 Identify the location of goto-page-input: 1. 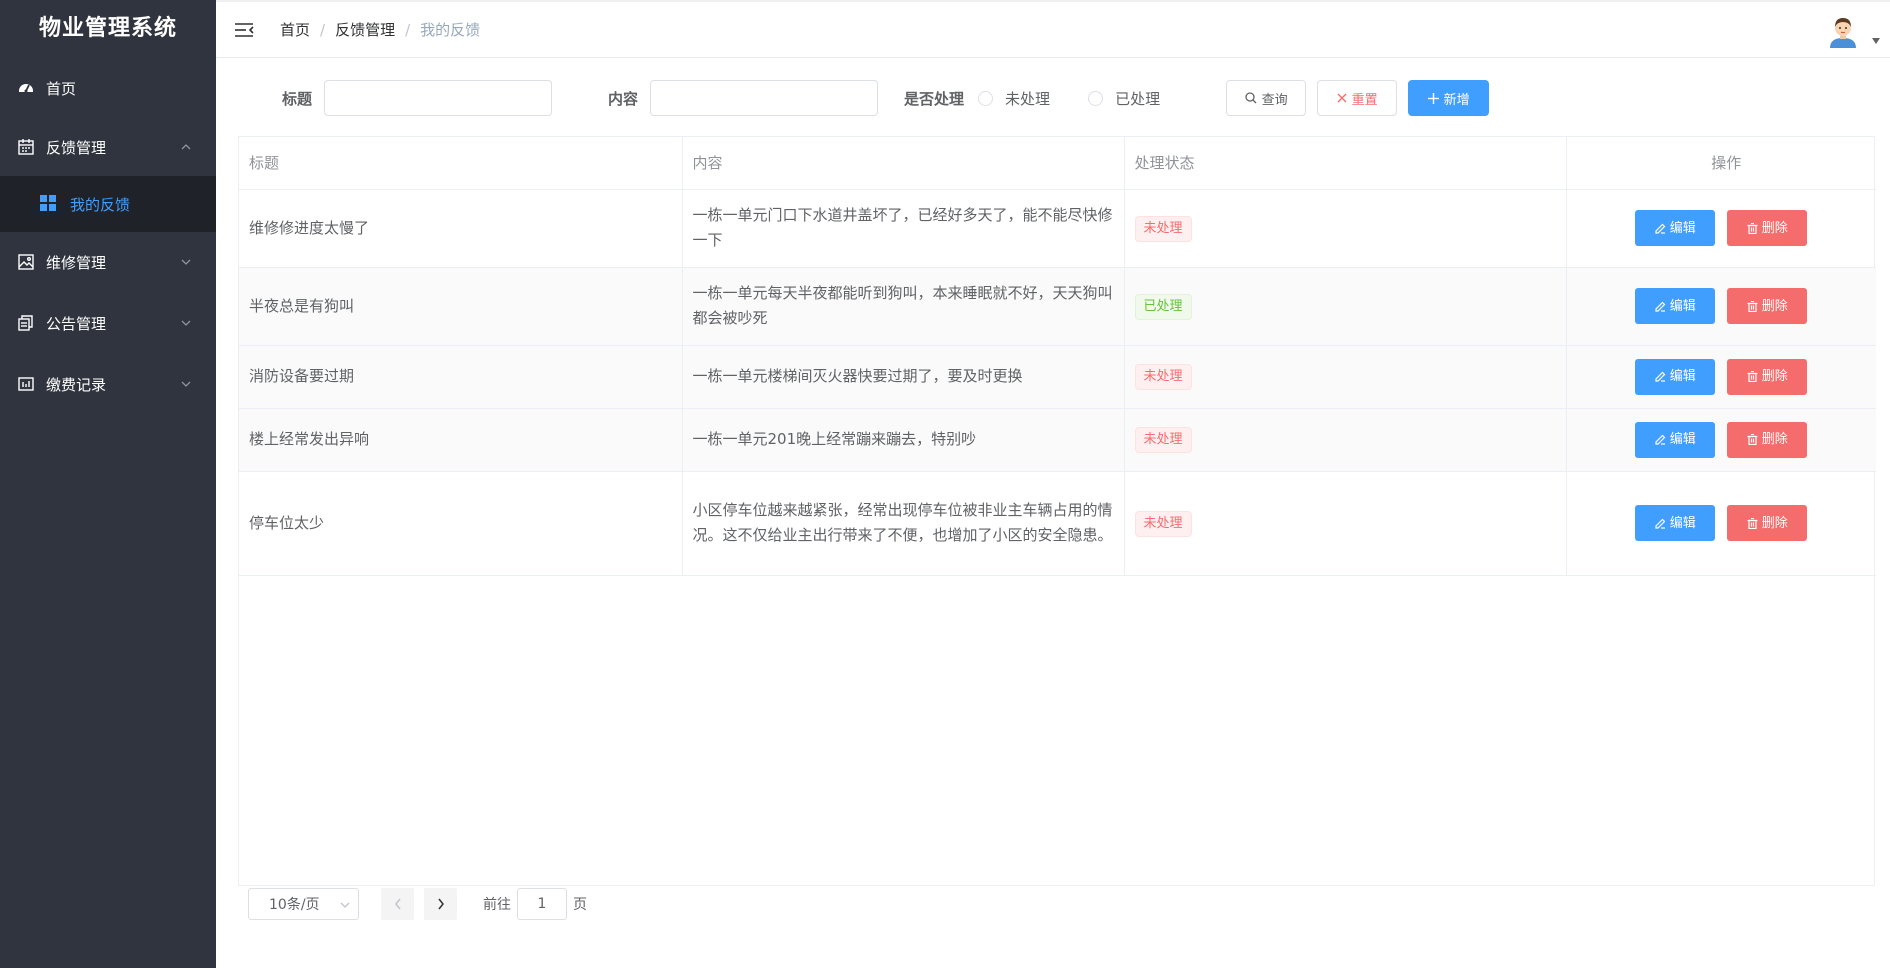
(542, 904).